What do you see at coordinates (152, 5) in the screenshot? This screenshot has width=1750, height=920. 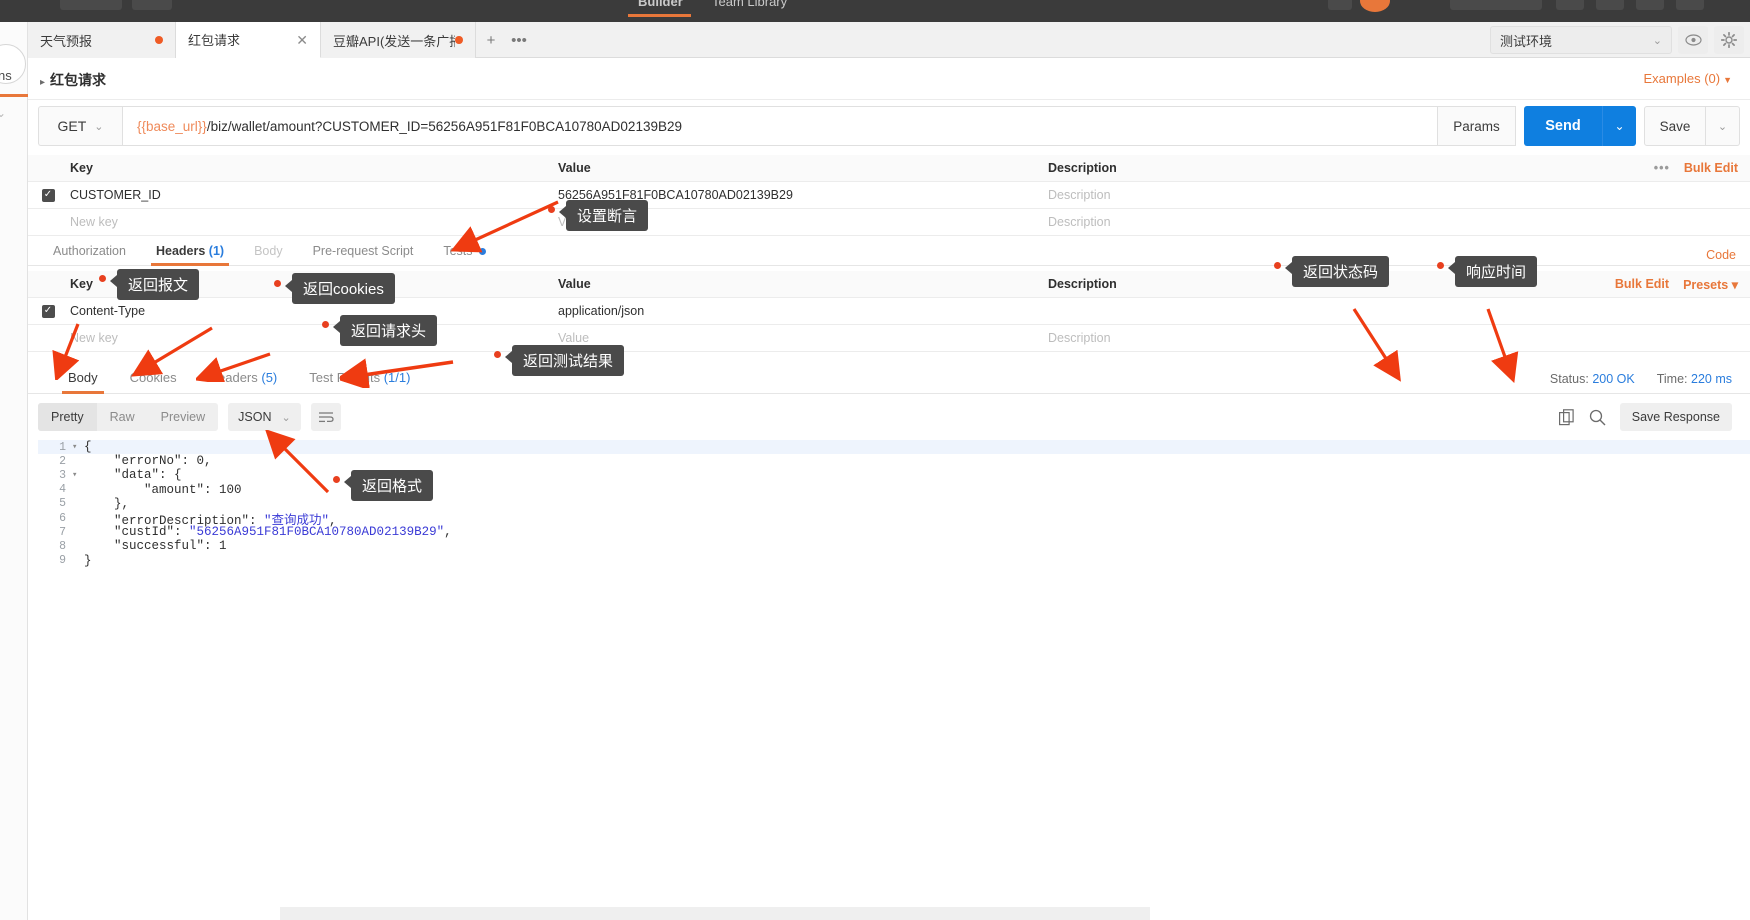 I see `titlebar-chip-import` at bounding box center [152, 5].